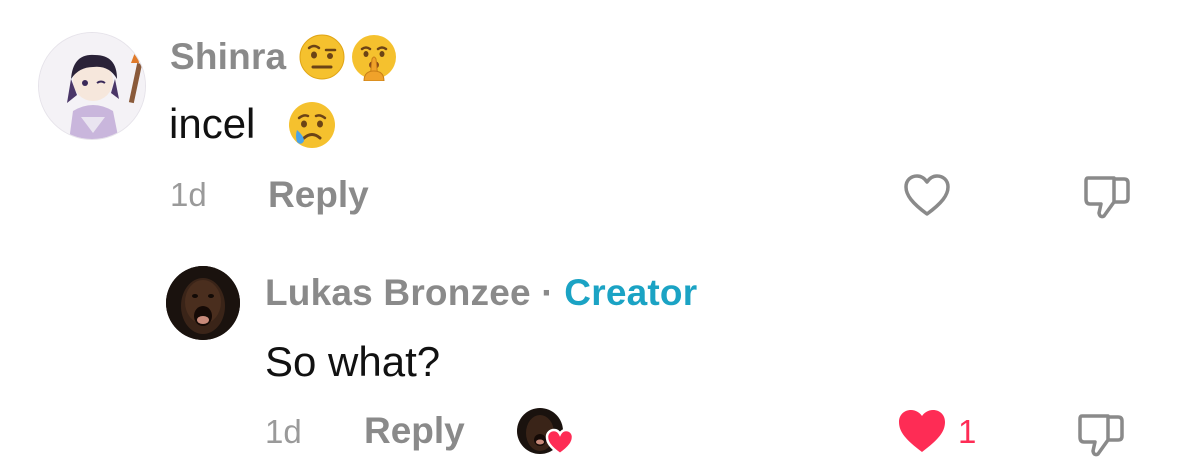 Image resolution: width=1179 pixels, height=464 pixels. I want to click on reply-reply-button: Reply, so click(414, 431).